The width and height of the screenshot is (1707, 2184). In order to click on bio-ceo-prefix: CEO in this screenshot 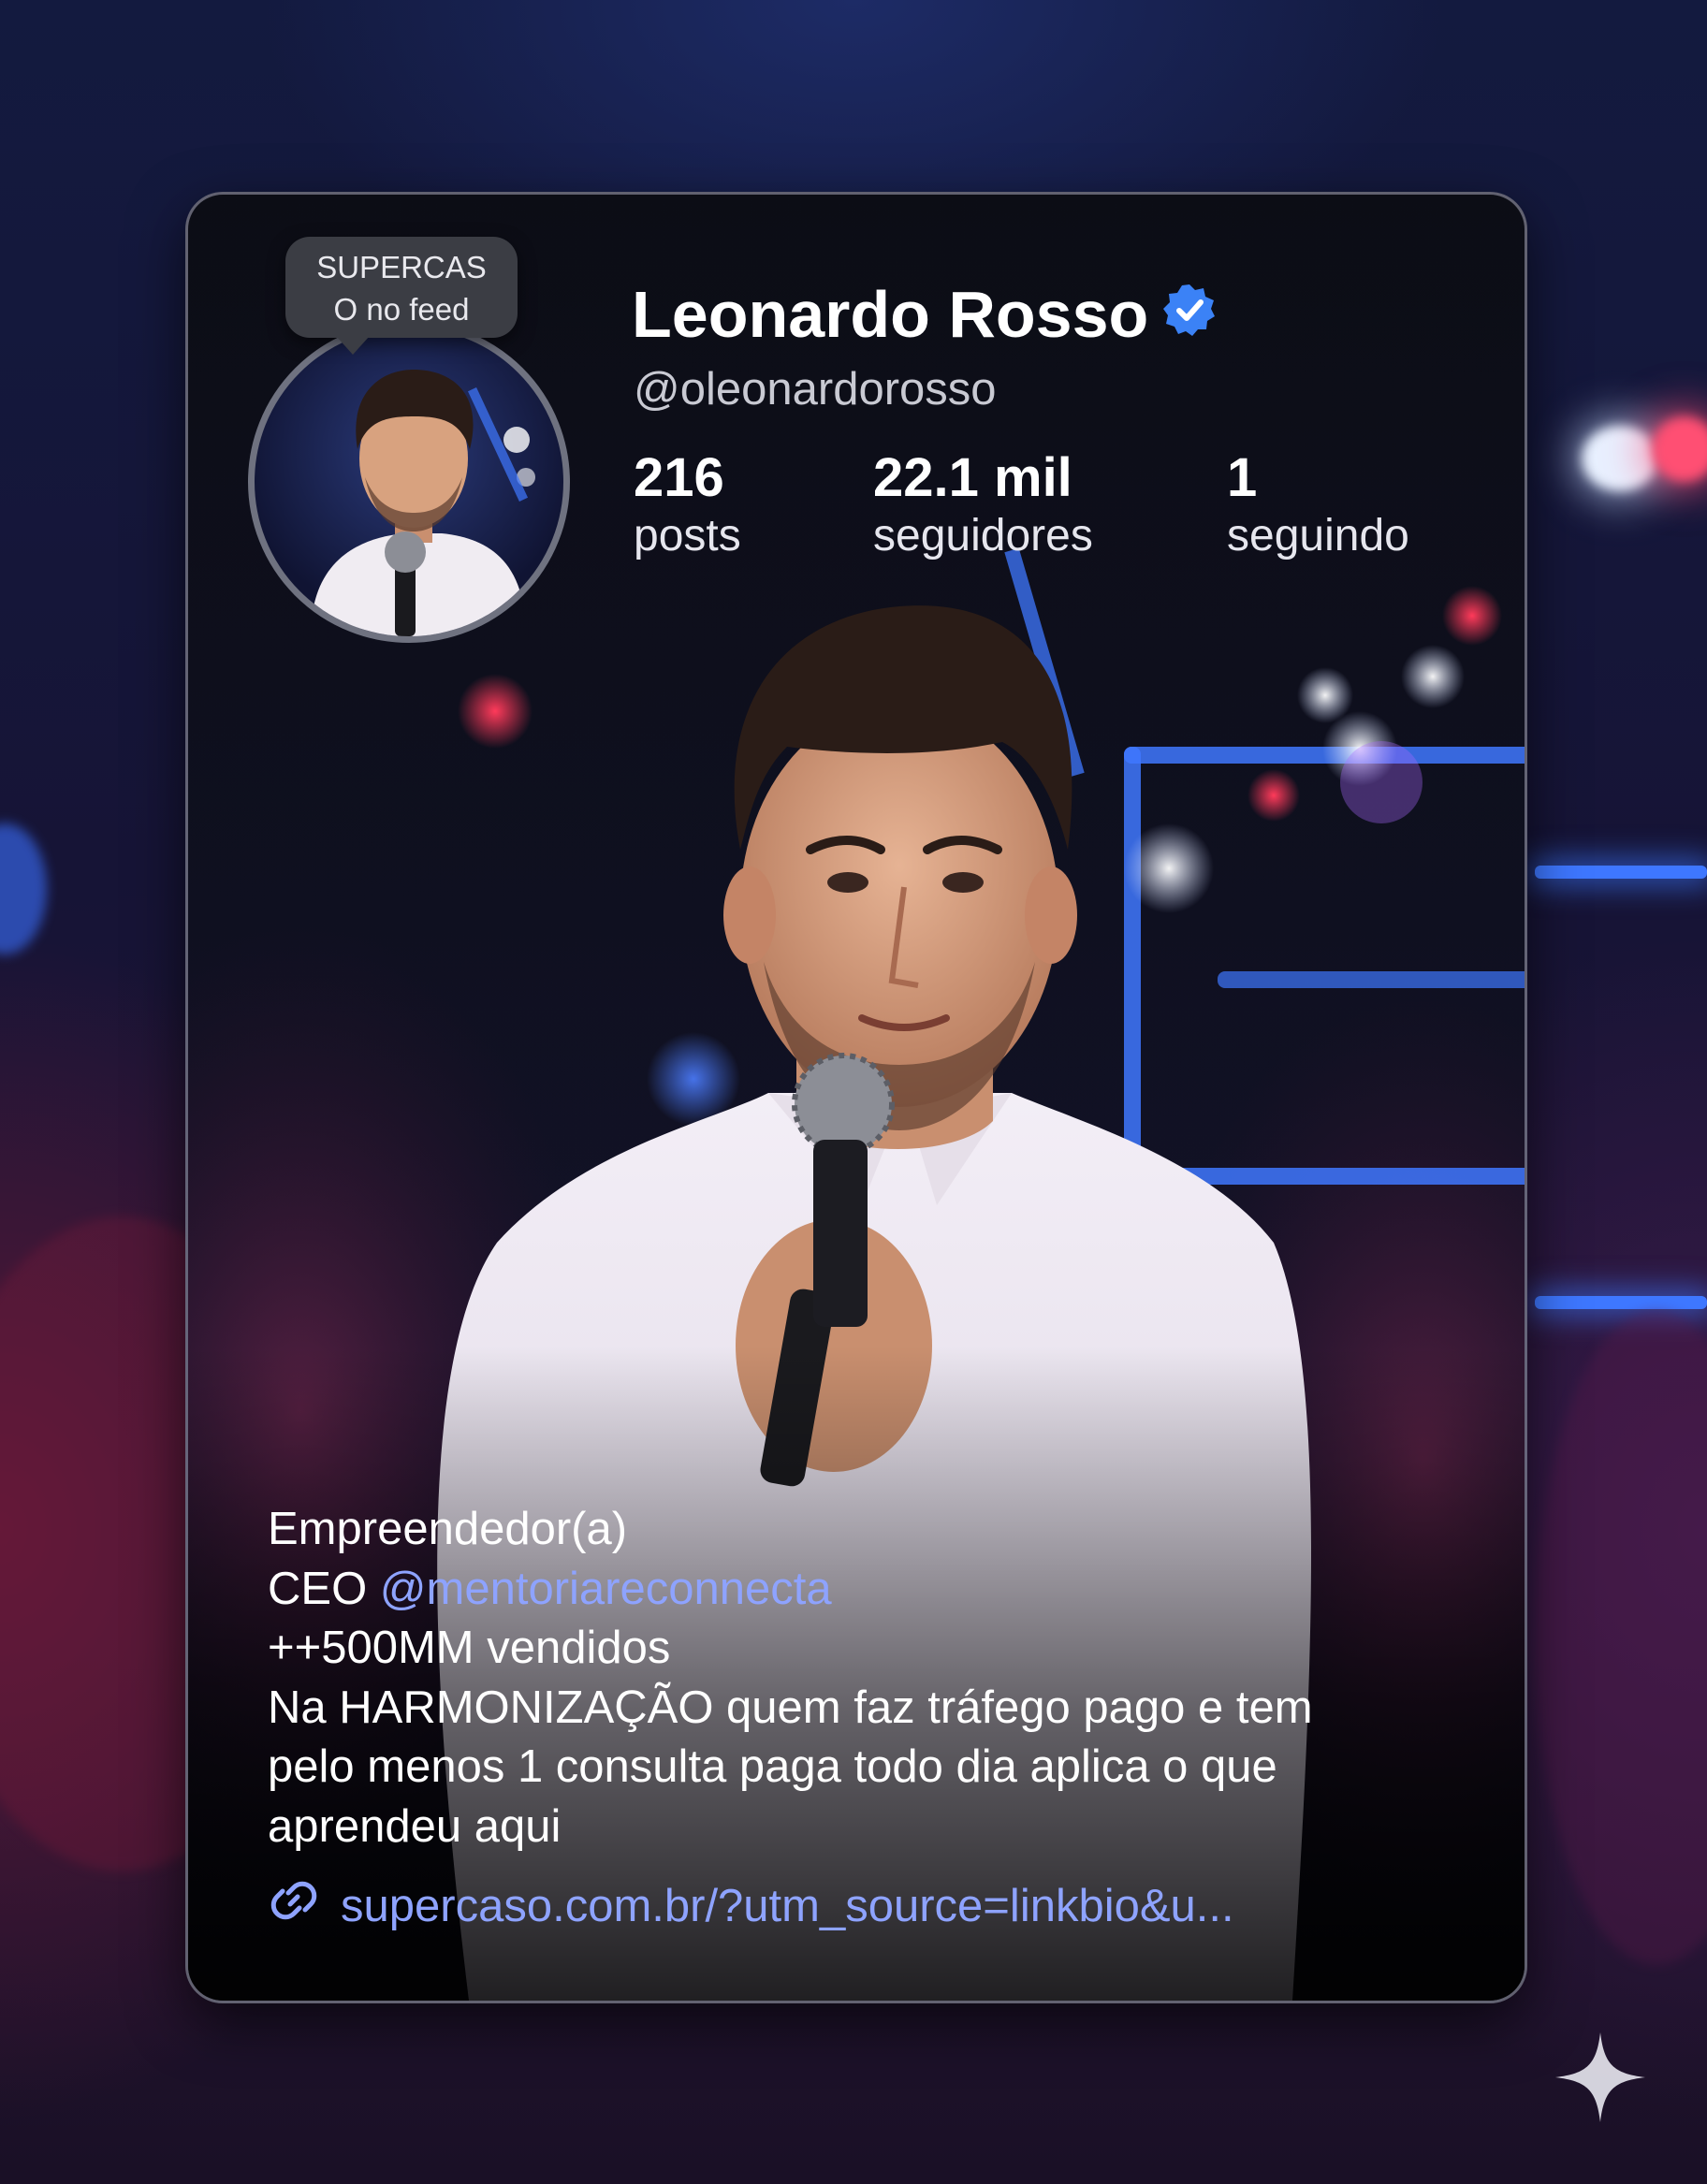, I will do `click(324, 1588)`.